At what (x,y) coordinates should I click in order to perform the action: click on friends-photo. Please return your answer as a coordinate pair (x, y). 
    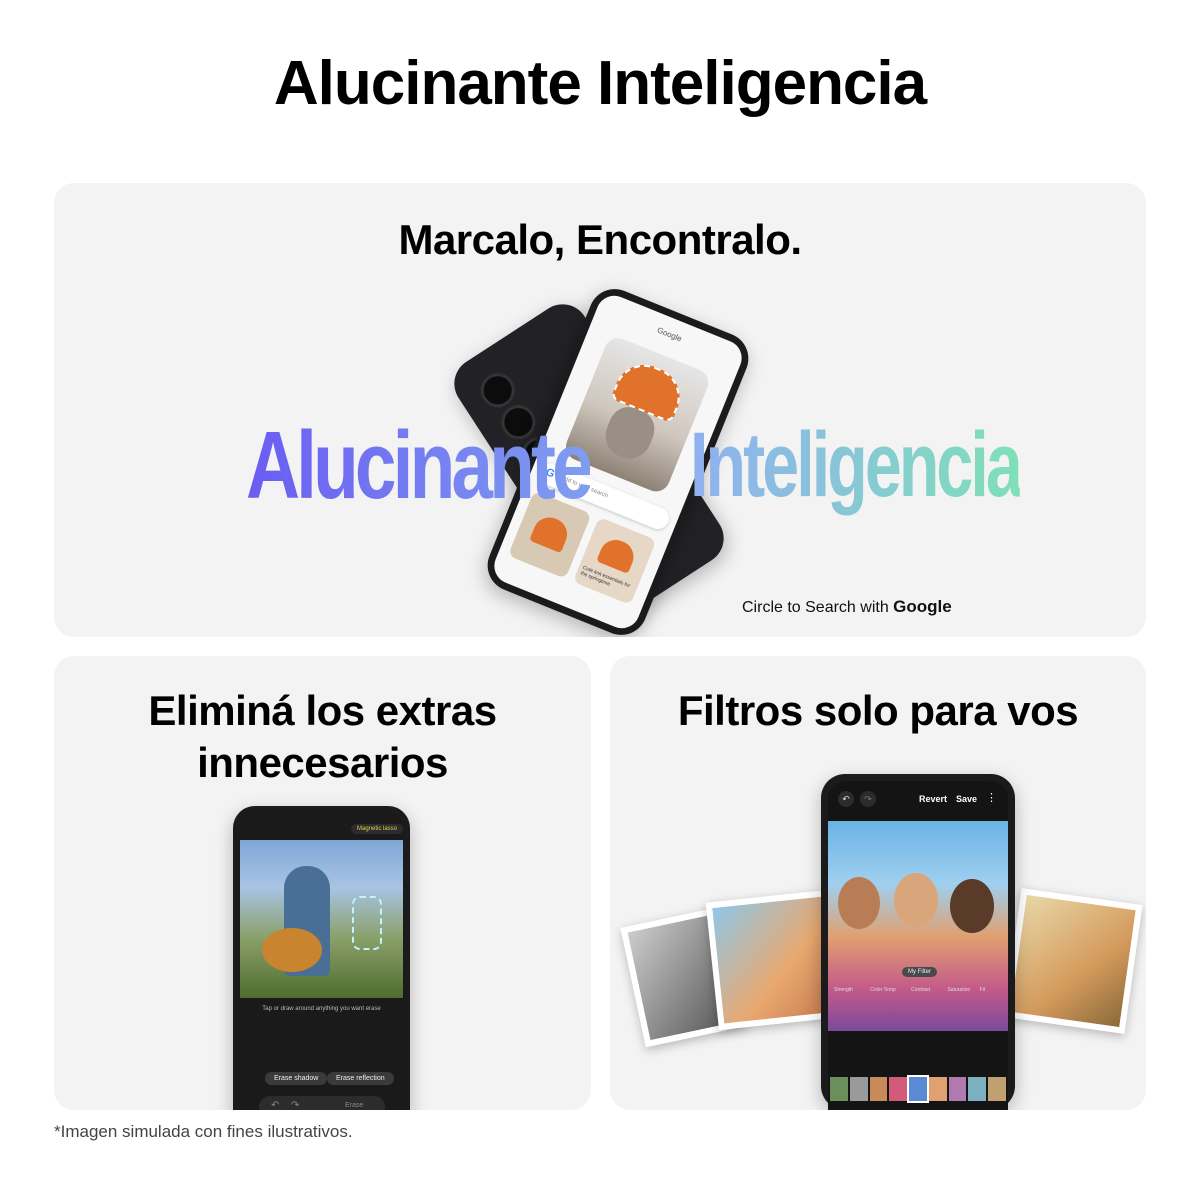
    Looking at the image, I should click on (918, 926).